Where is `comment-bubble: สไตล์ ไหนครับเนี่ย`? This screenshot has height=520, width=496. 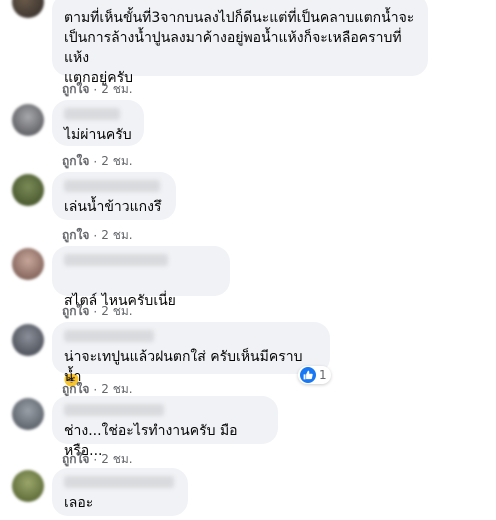 comment-bubble: สไตล์ ไหนครับเนี่ย is located at coordinates (141, 316).